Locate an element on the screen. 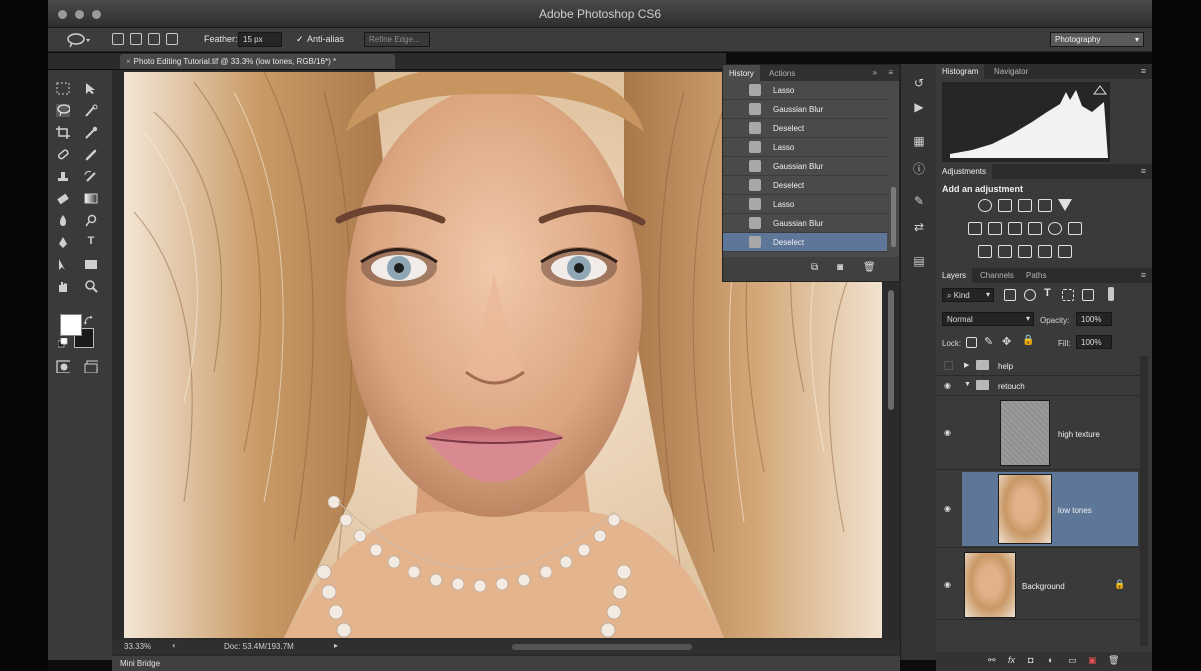  hue-saturation-icon is located at coordinates (975, 228).